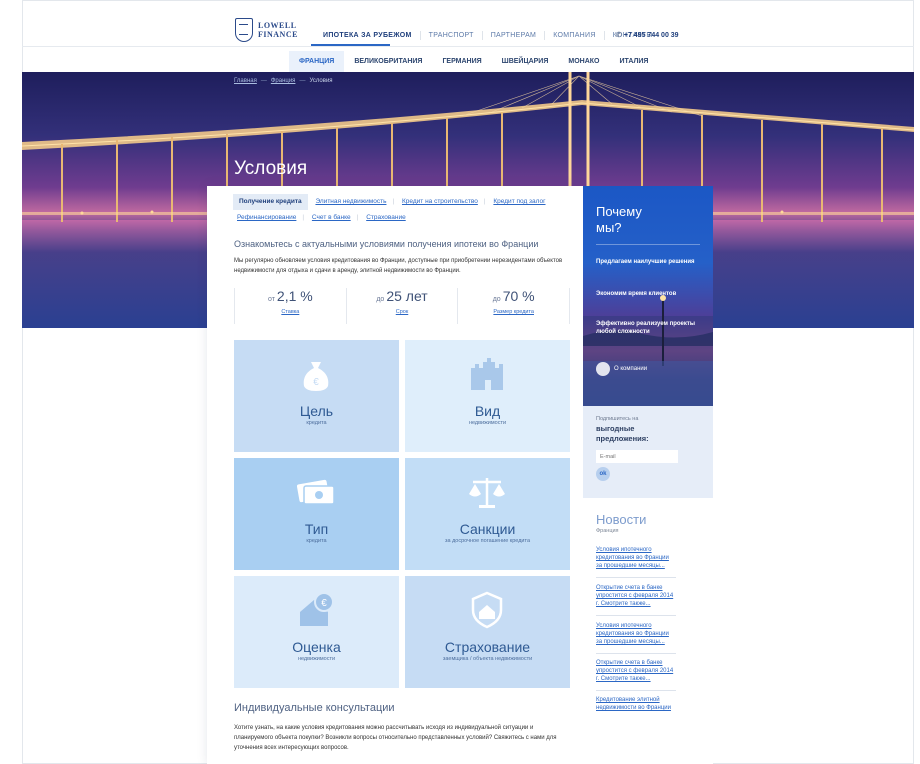 The height and width of the screenshot is (764, 920). What do you see at coordinates (402, 312) in the screenshot?
I see `stat-term-link: Срок` at bounding box center [402, 312].